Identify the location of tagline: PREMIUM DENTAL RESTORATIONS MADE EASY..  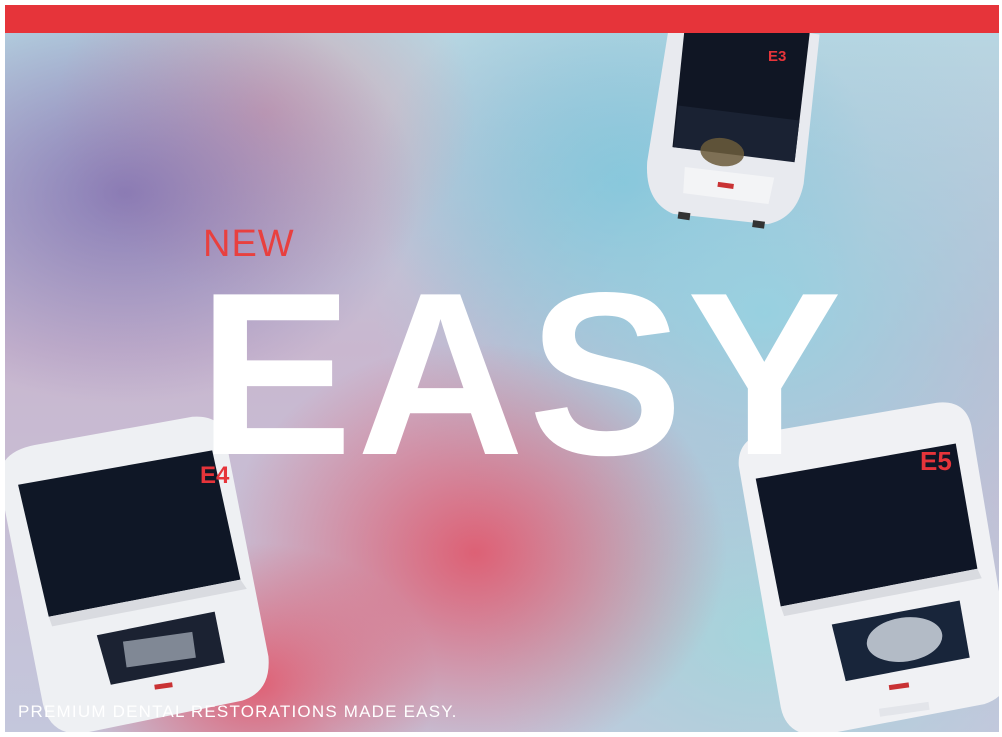
(238, 711).